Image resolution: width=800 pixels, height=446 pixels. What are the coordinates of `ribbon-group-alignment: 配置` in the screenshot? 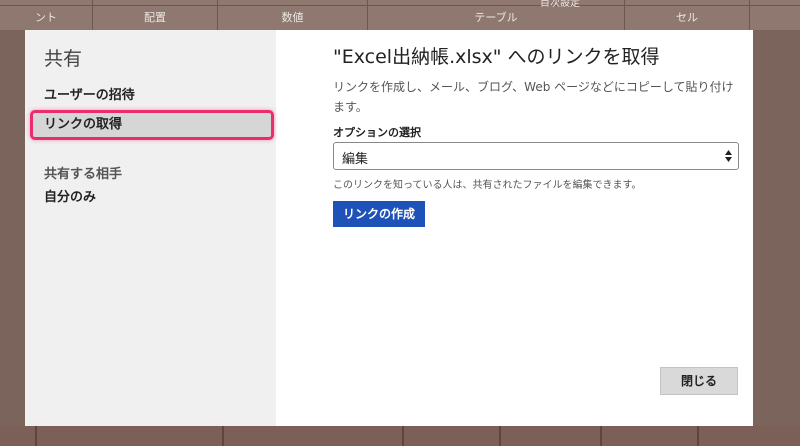 It's located at (155, 15).